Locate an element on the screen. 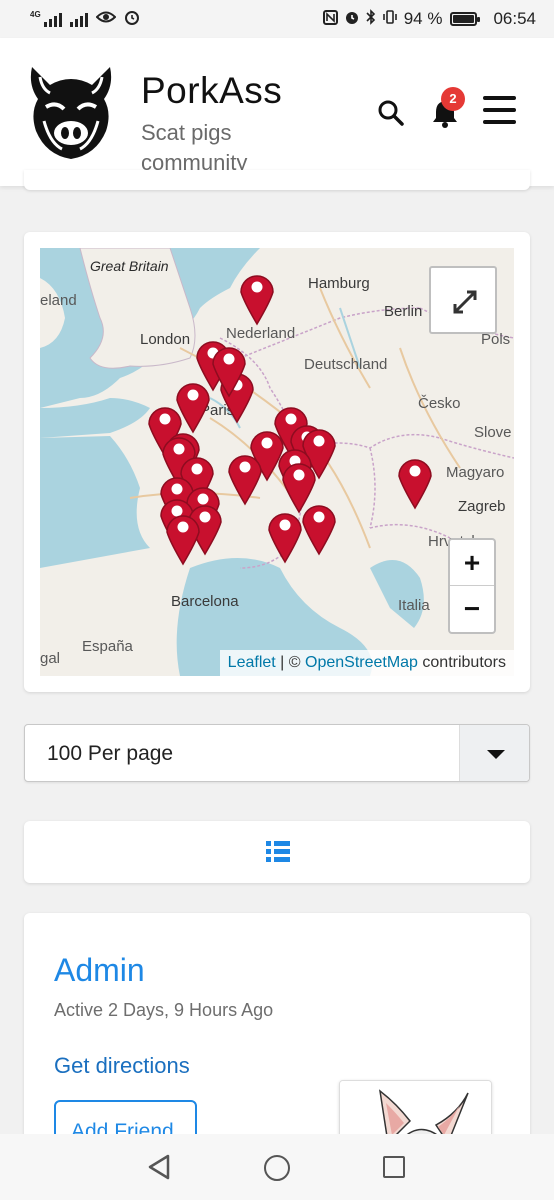 The width and height of the screenshot is (554, 1200). bluetooth-icon is located at coordinates (371, 19).